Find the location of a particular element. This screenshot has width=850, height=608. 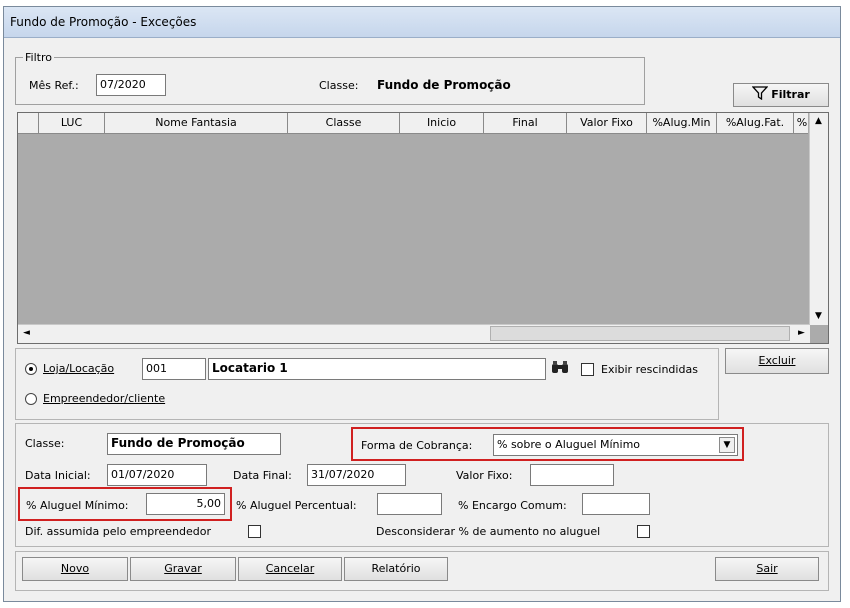

mes-ref-label: Mês Ref.: is located at coordinates (54, 85).